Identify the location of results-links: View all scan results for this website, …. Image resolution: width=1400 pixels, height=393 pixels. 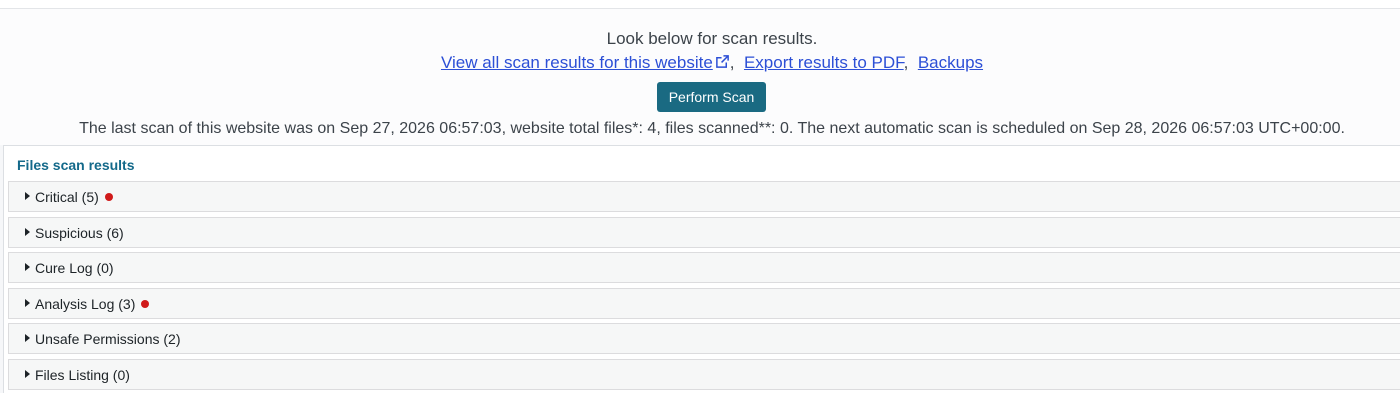
(700, 63).